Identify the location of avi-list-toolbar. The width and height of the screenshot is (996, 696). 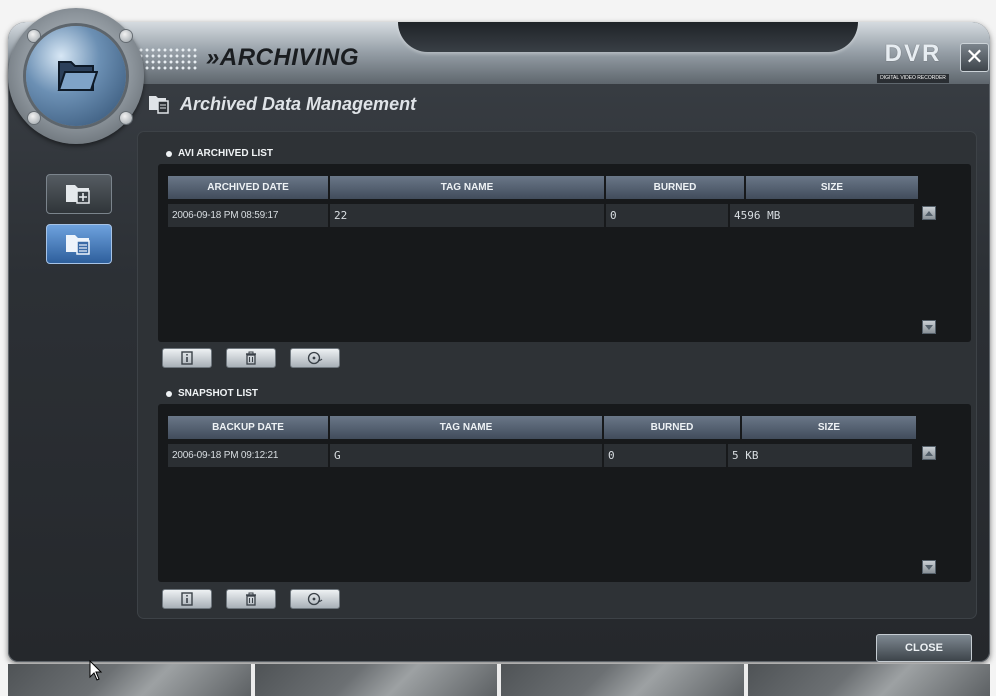
(251, 358).